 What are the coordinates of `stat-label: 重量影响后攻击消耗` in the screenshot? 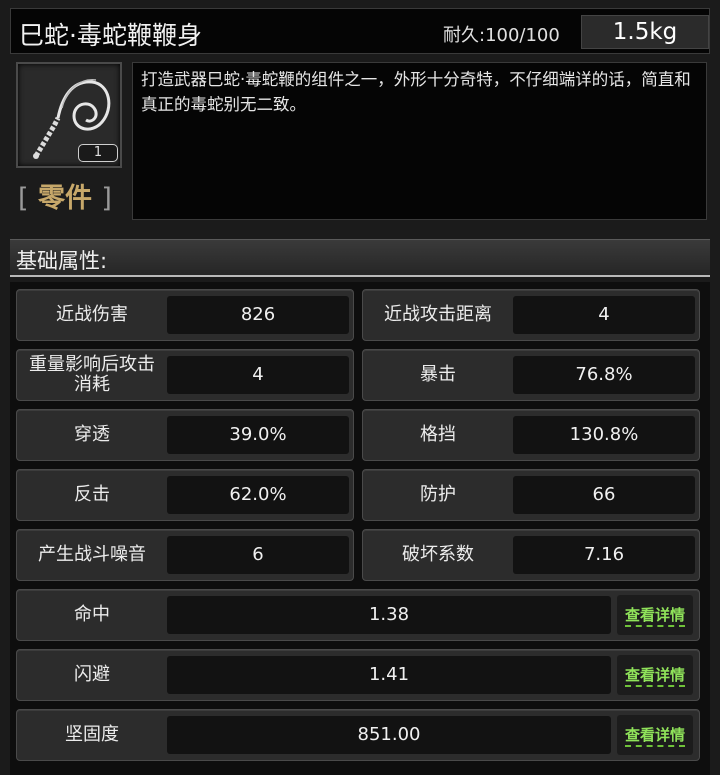 It's located at (92, 374).